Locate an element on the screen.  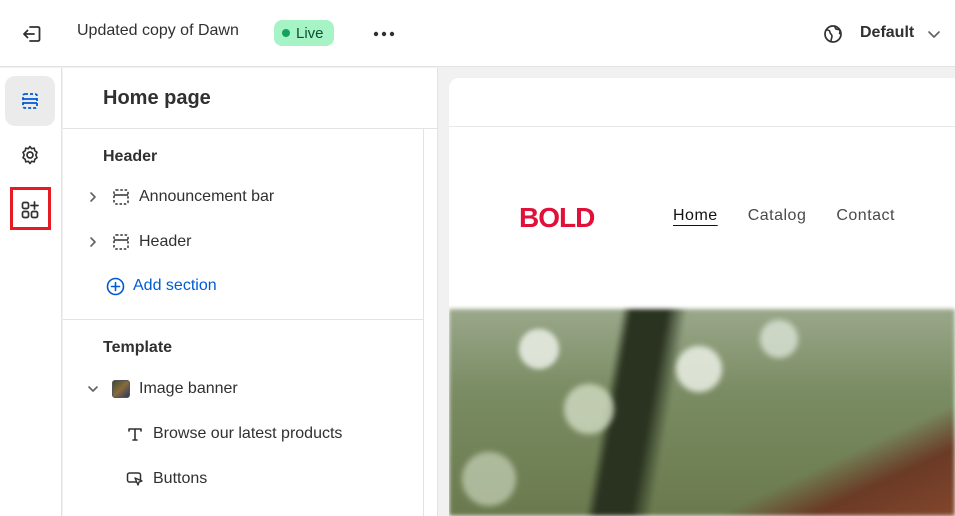
exit-button is located at coordinates (32, 34).